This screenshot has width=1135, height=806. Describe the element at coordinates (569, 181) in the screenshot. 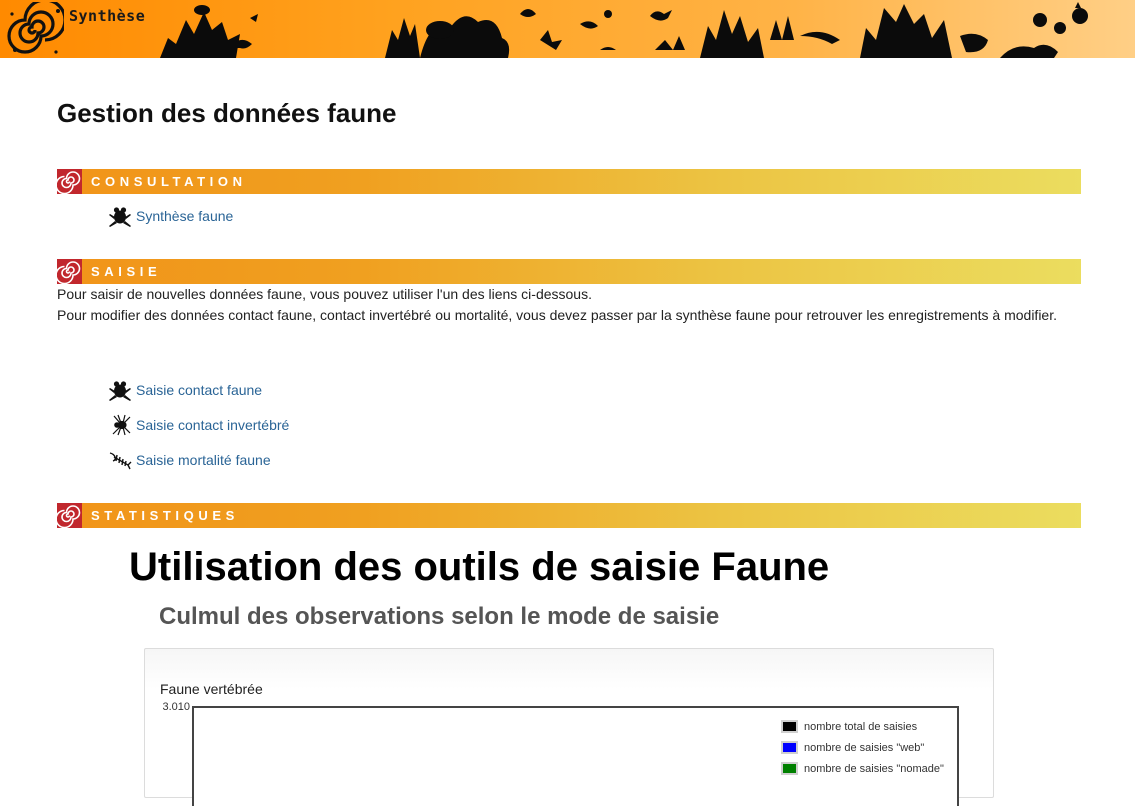

I see `section-header-consultation: CONSULTATION` at that location.